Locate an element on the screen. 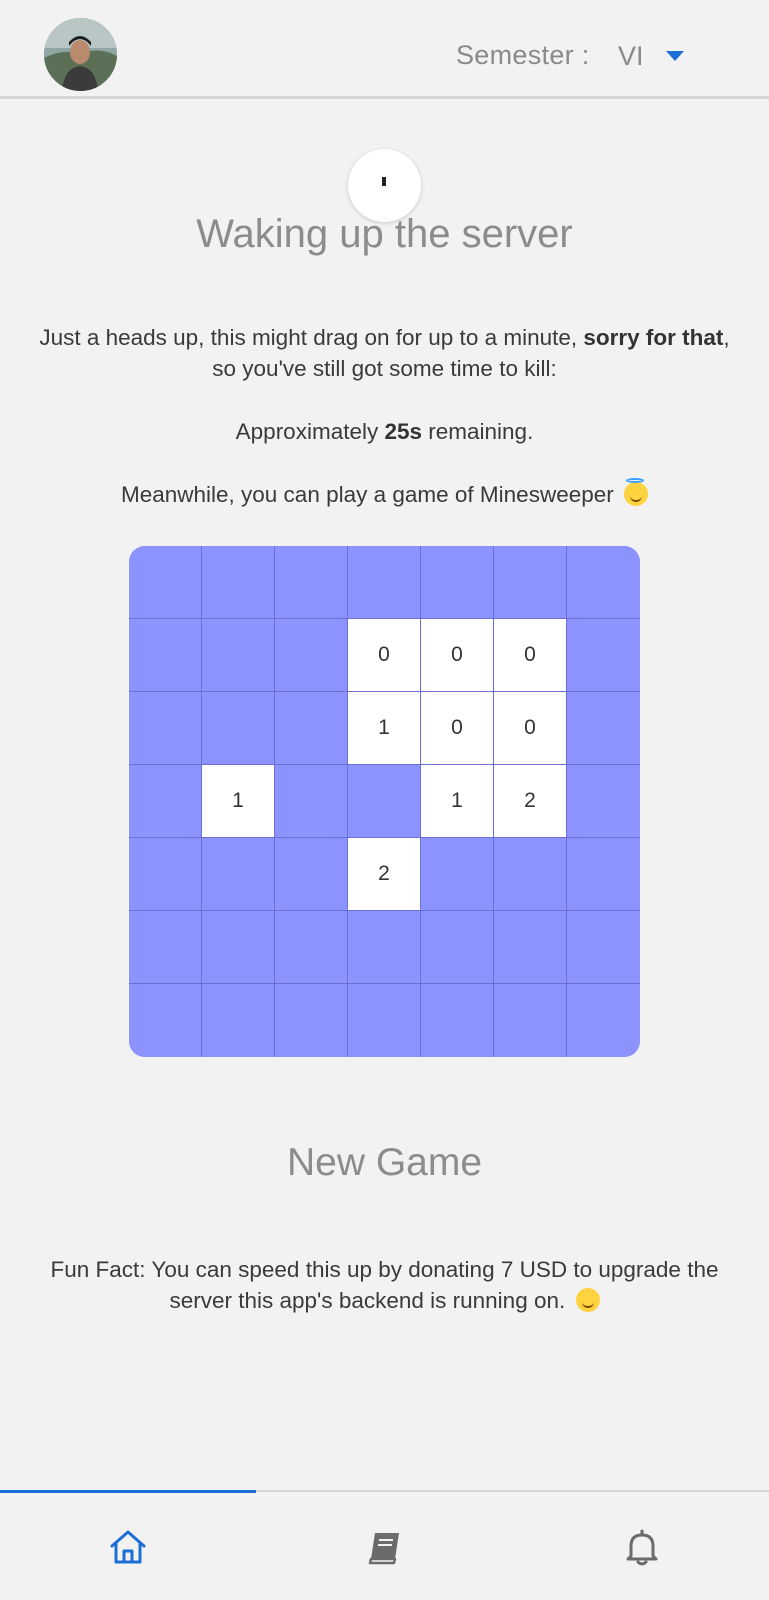  nav-books is located at coordinates (385, 1547).